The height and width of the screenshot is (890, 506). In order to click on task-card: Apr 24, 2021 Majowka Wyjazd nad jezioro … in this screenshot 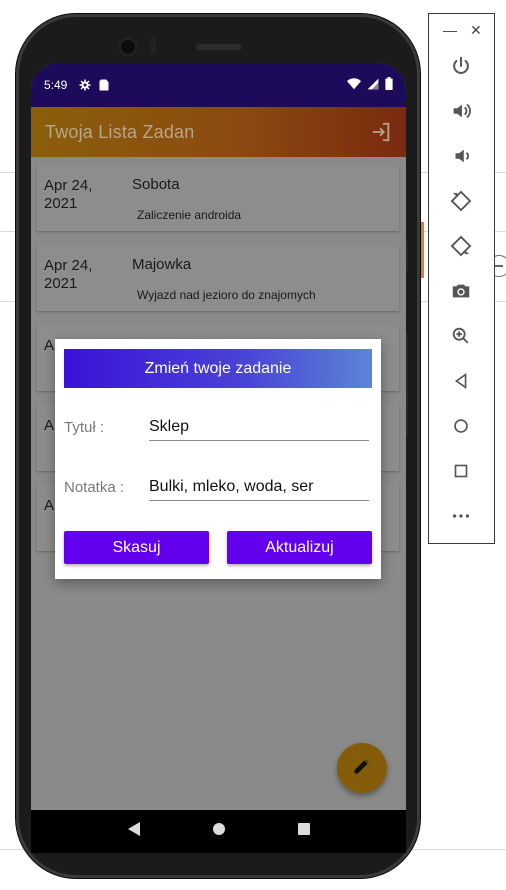, I will do `click(218, 278)`.